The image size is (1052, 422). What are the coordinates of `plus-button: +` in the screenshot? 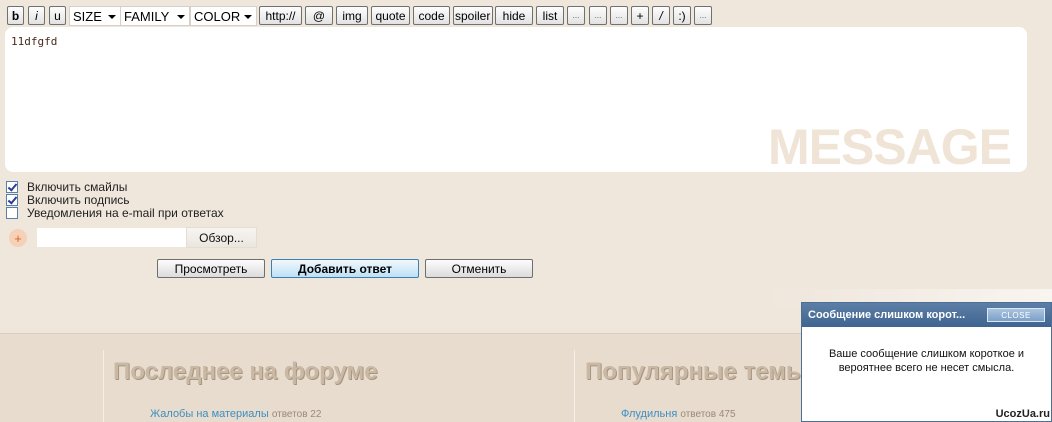 It's located at (640, 15).